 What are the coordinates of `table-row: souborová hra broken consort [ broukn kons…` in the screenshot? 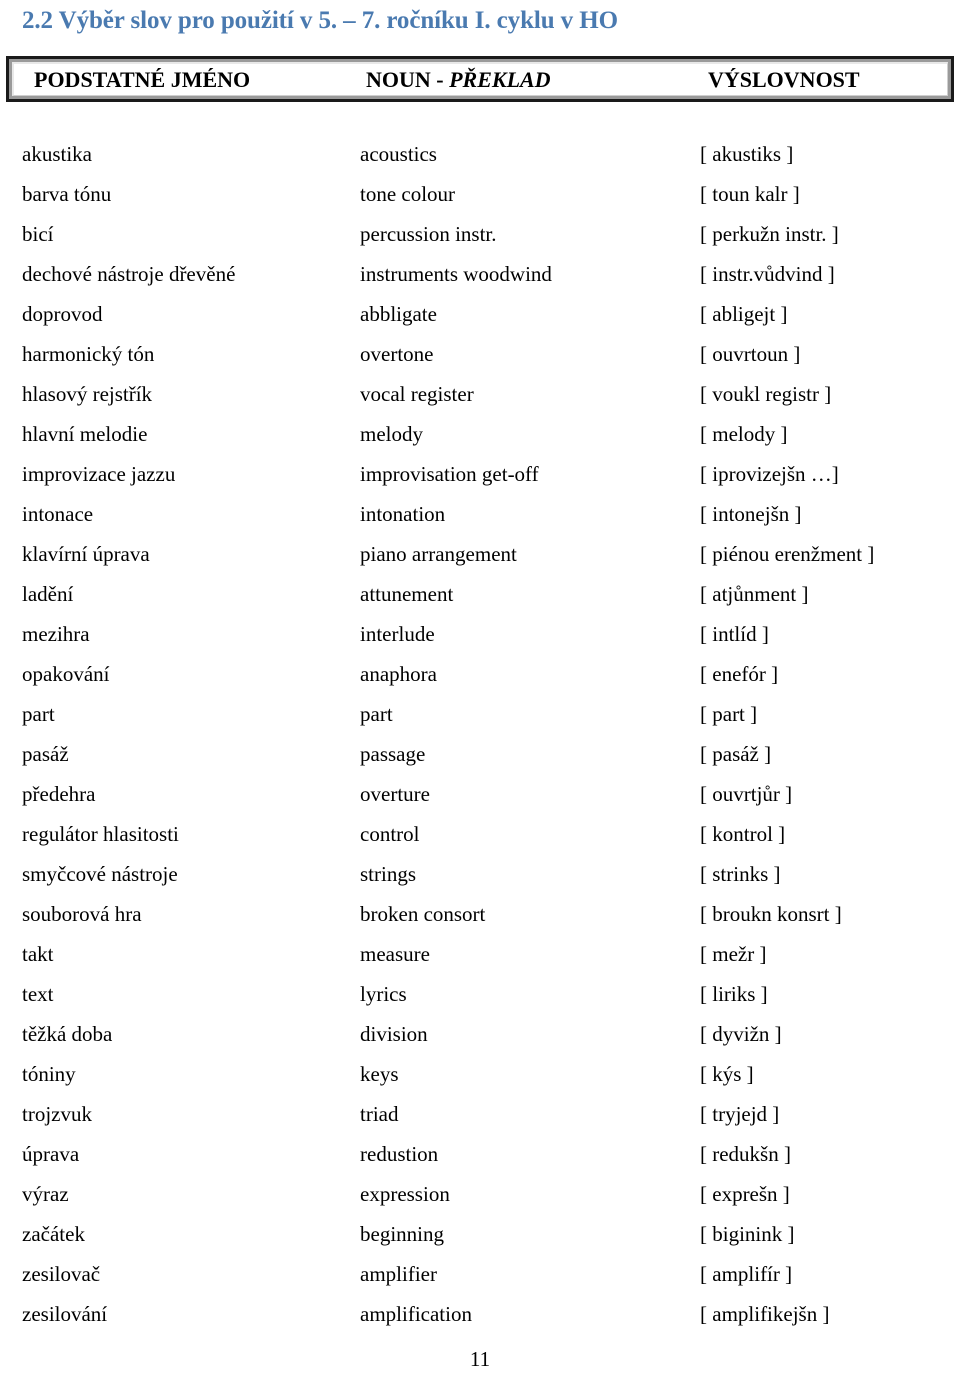 It's located at (480, 920).